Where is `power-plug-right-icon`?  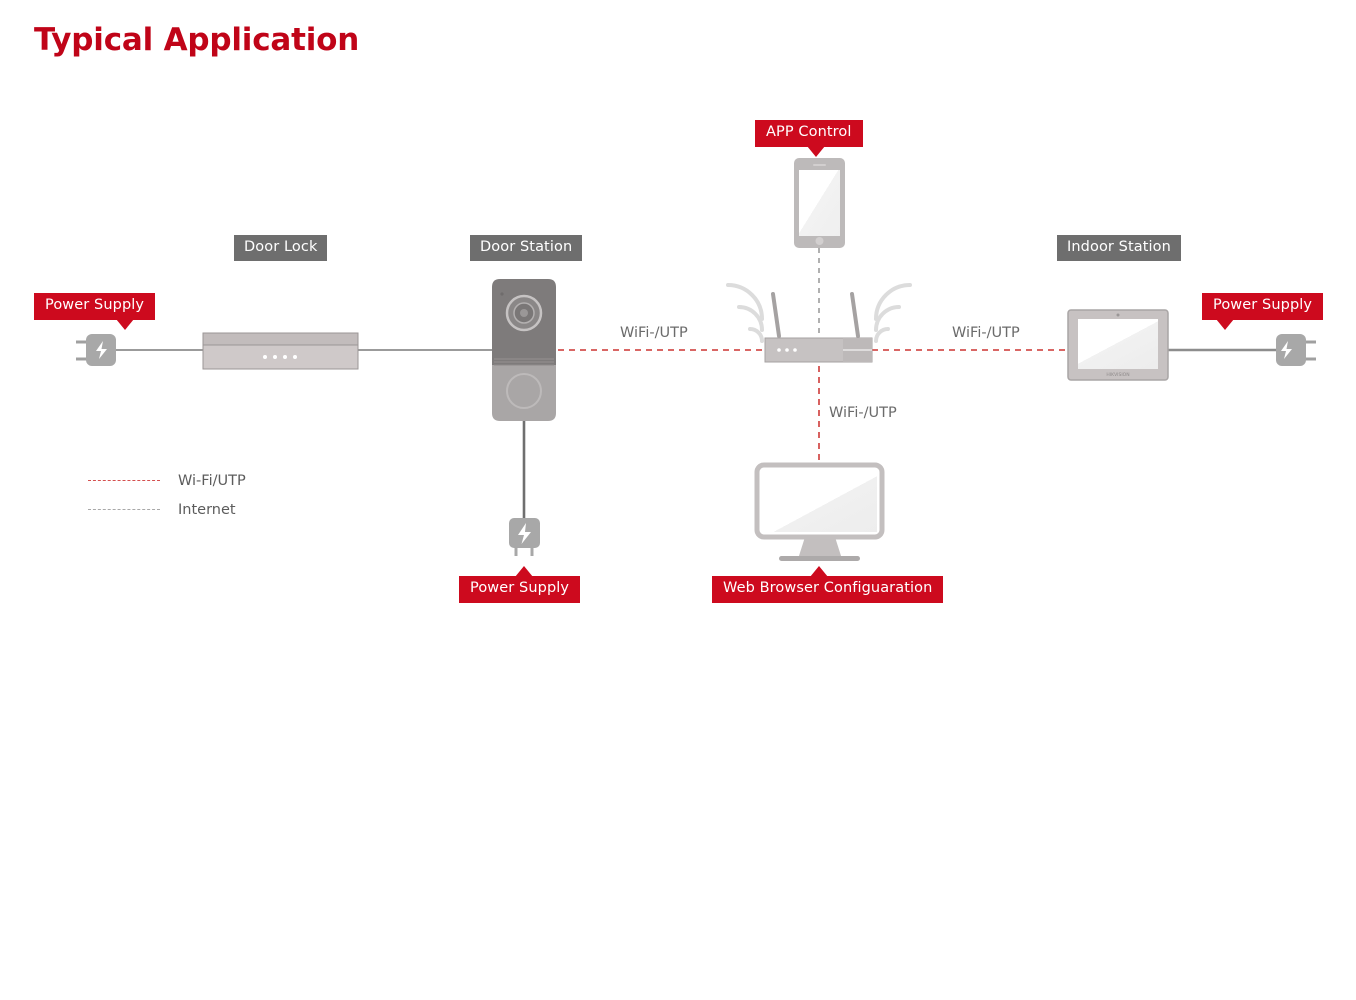 power-plug-right-icon is located at coordinates (1296, 350).